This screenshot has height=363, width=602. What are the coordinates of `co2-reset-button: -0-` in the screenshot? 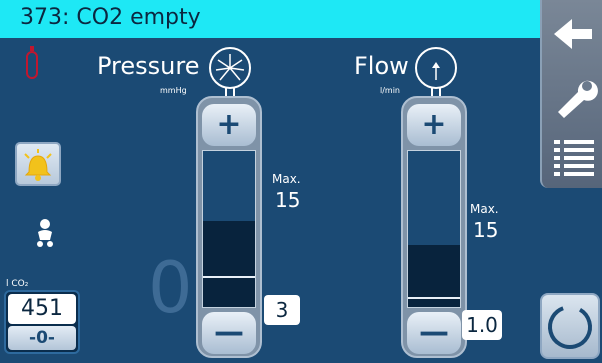 It's located at (42, 338).